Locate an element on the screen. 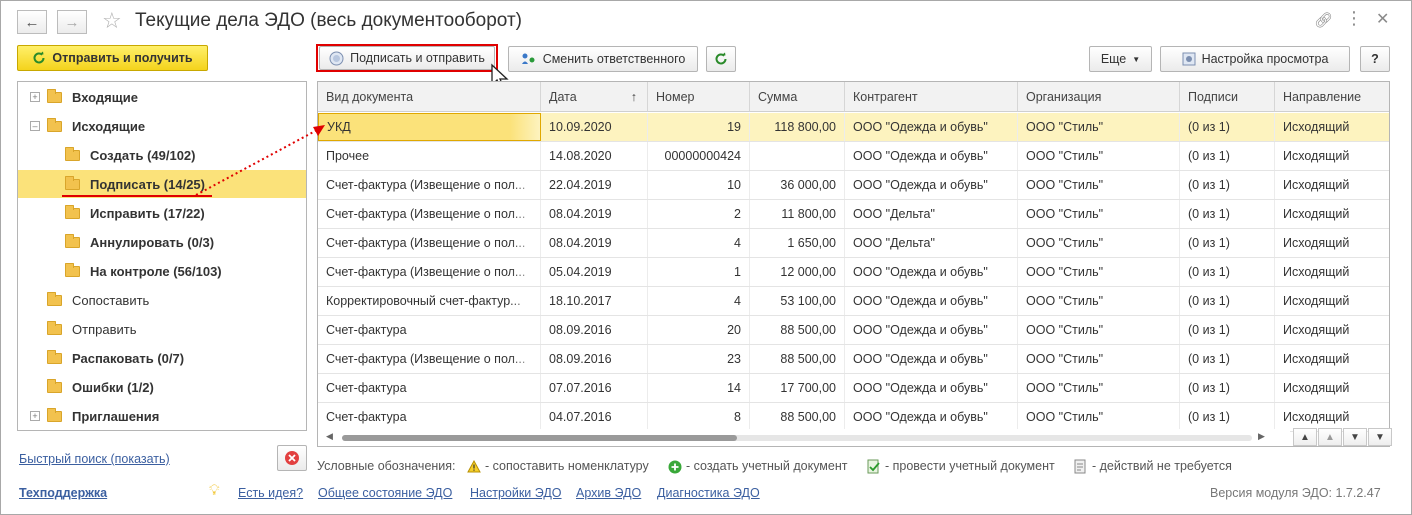 This screenshot has height=515, width=1412. column-header-doctype: Вид документа is located at coordinates (429, 97).